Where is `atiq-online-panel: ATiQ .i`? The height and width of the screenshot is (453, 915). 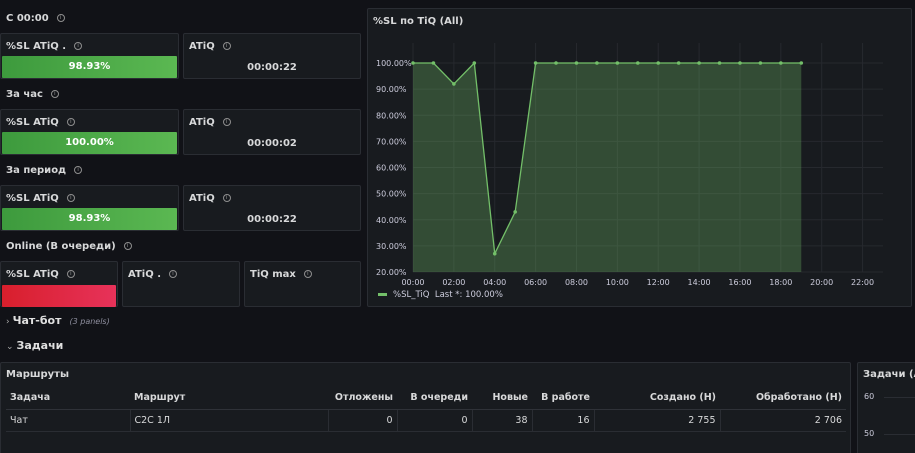 atiq-online-panel: ATiQ .i is located at coordinates (181, 284).